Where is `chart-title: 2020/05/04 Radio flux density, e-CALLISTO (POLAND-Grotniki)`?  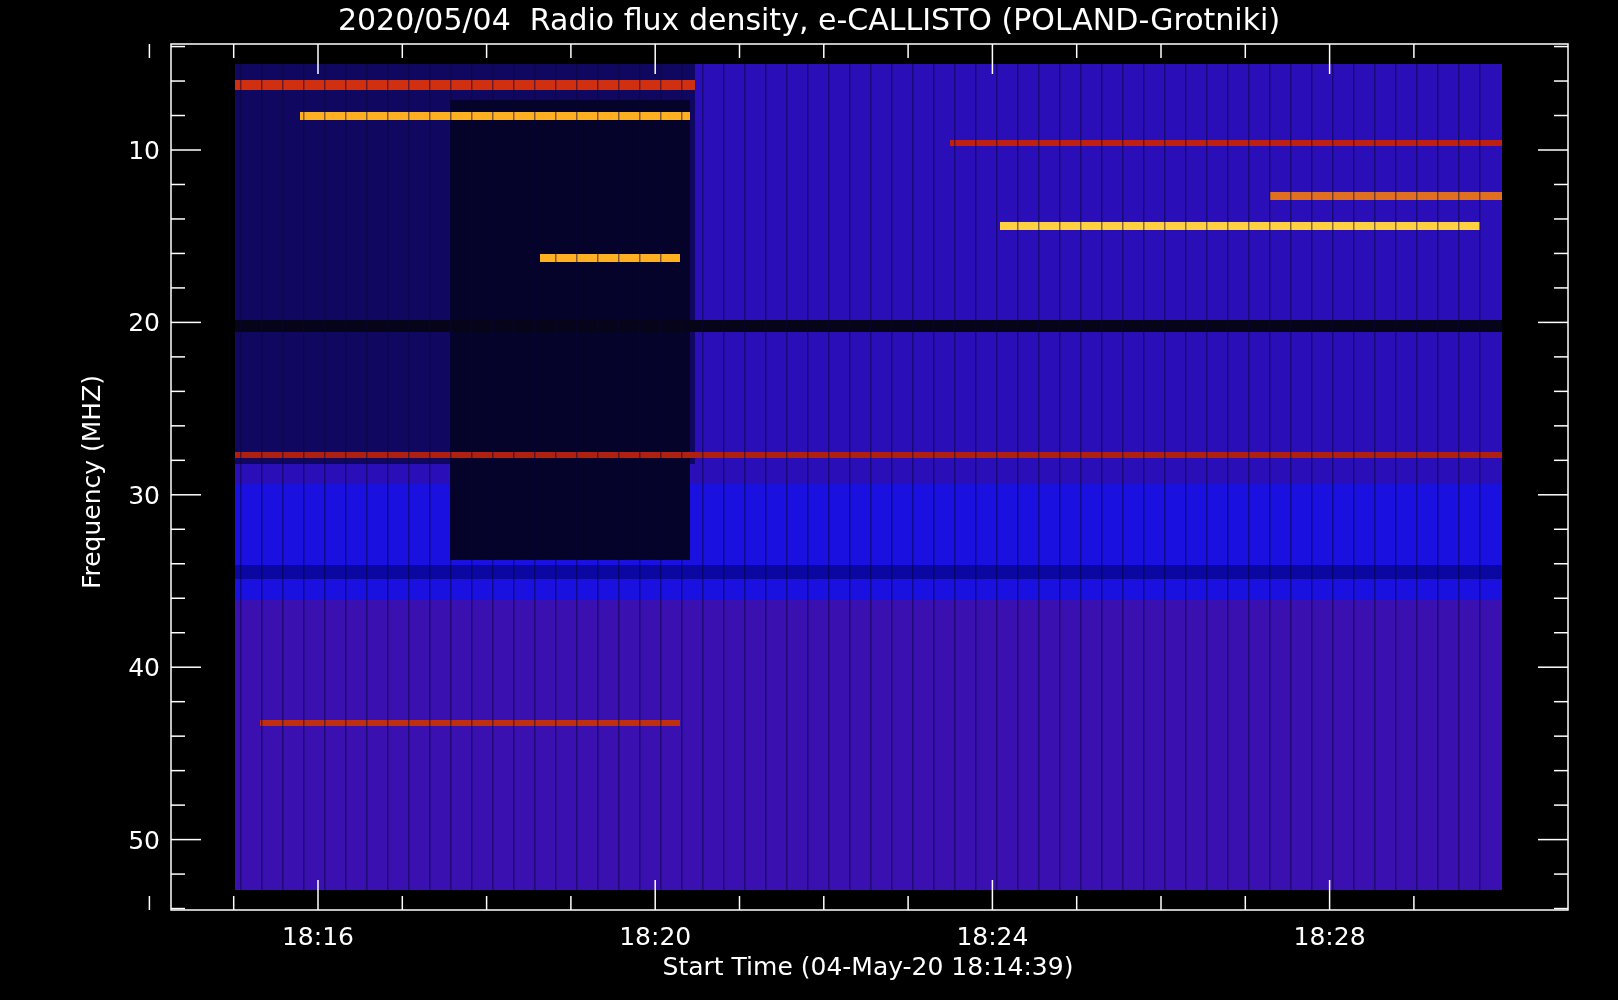 chart-title: 2020/05/04 Radio flux density, e-CALLISTO (POLAND-Grotniki) is located at coordinates (809, 19).